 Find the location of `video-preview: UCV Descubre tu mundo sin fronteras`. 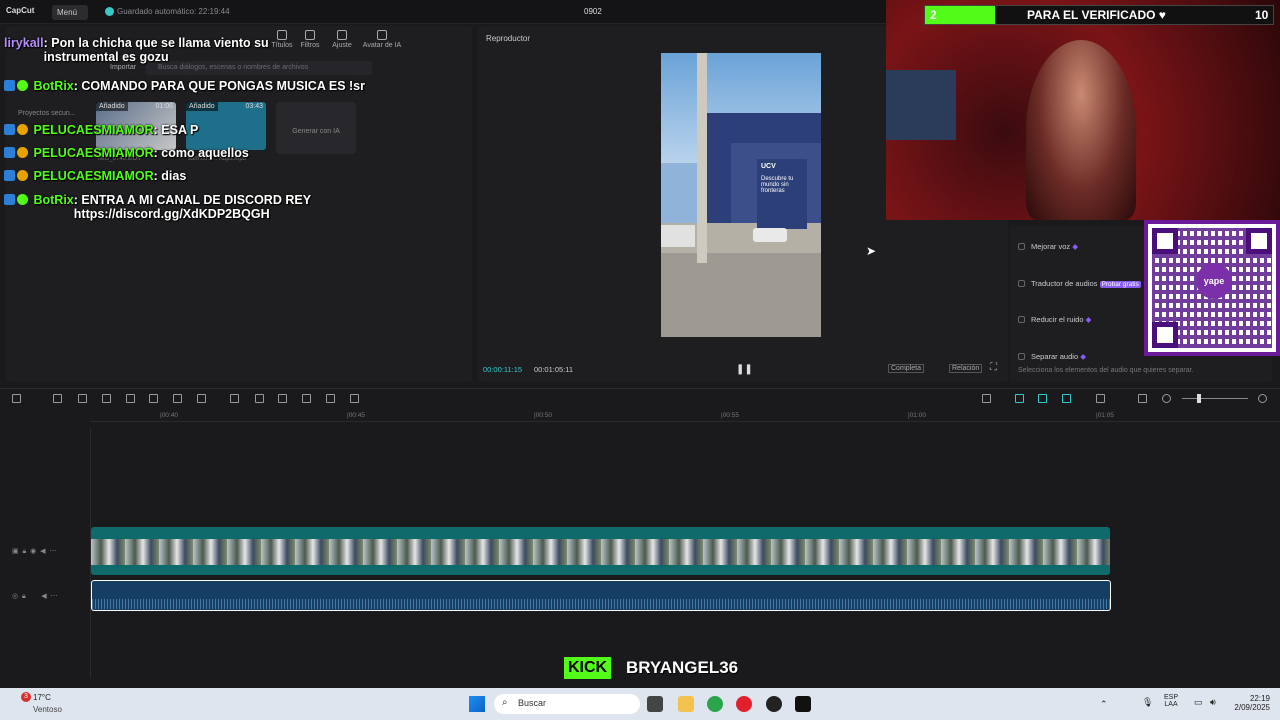

video-preview: UCV Descubre tu mundo sin fronteras is located at coordinates (741, 195).